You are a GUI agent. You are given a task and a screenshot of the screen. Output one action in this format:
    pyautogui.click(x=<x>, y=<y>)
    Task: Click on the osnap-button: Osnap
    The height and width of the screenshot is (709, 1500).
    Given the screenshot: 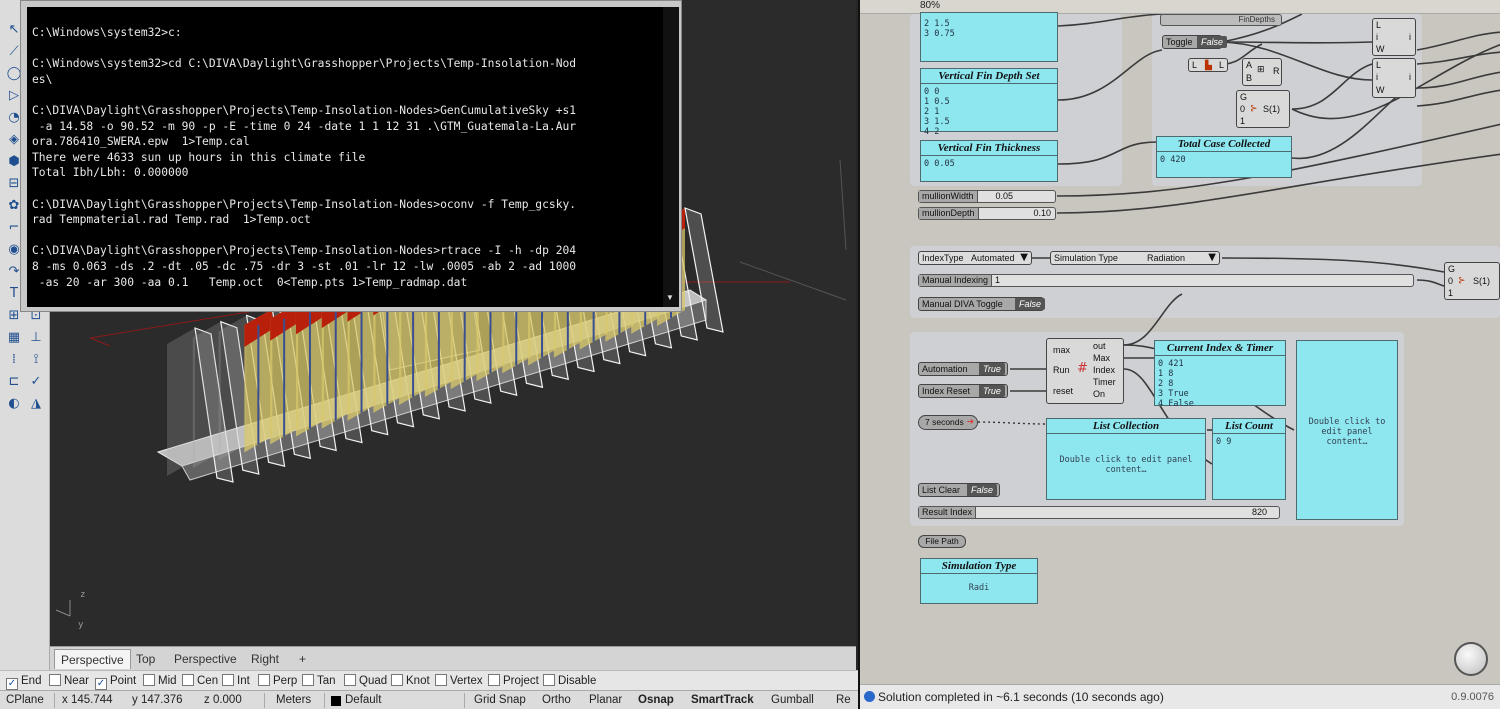 What is the action you would take?
    pyautogui.click(x=656, y=700)
    